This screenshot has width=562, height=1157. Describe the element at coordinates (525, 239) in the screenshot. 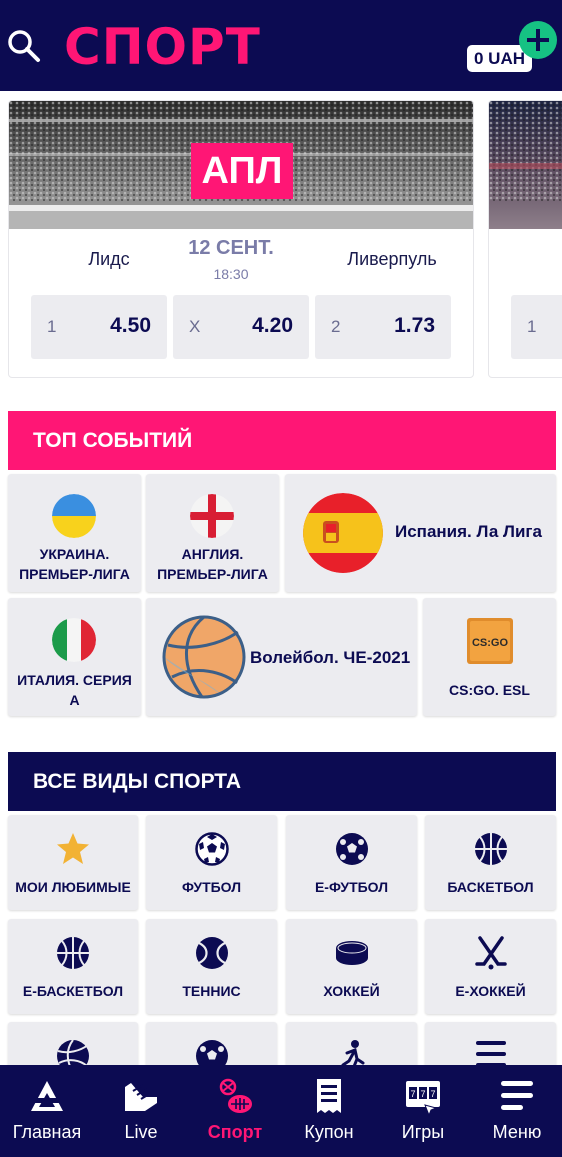

I see `next-match-card: 1` at that location.